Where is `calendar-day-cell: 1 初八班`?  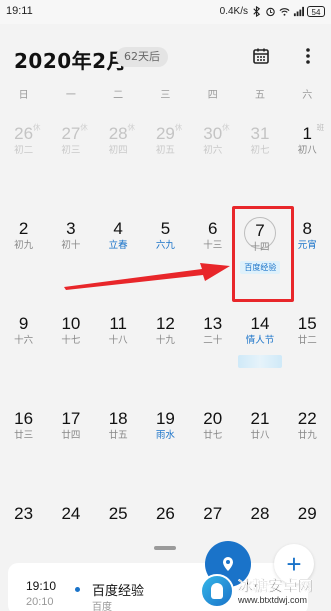 calendar-day-cell: 1 初八班 is located at coordinates (307, 169).